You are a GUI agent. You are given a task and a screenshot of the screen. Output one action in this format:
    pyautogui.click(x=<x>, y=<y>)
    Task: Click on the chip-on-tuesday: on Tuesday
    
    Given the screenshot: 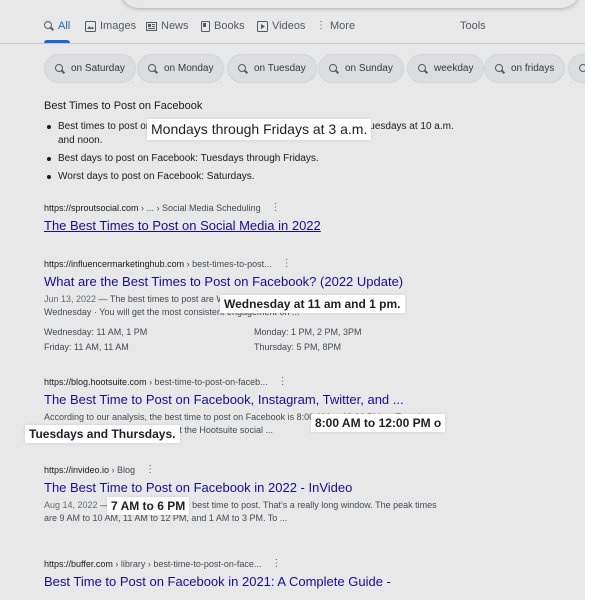 What is the action you would take?
    pyautogui.click(x=272, y=68)
    